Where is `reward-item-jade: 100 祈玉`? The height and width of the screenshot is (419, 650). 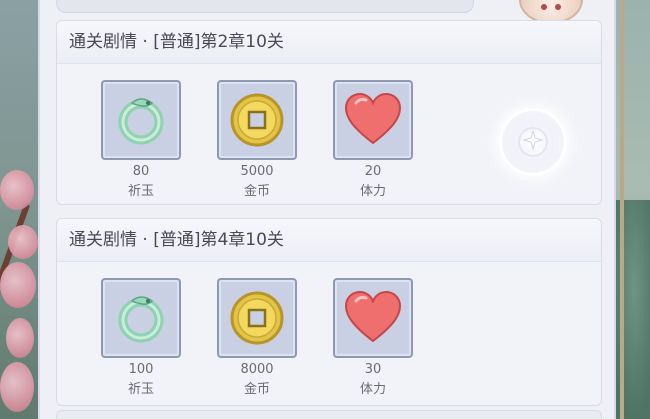
reward-item-jade: 100 祈玉 is located at coordinates (141, 337).